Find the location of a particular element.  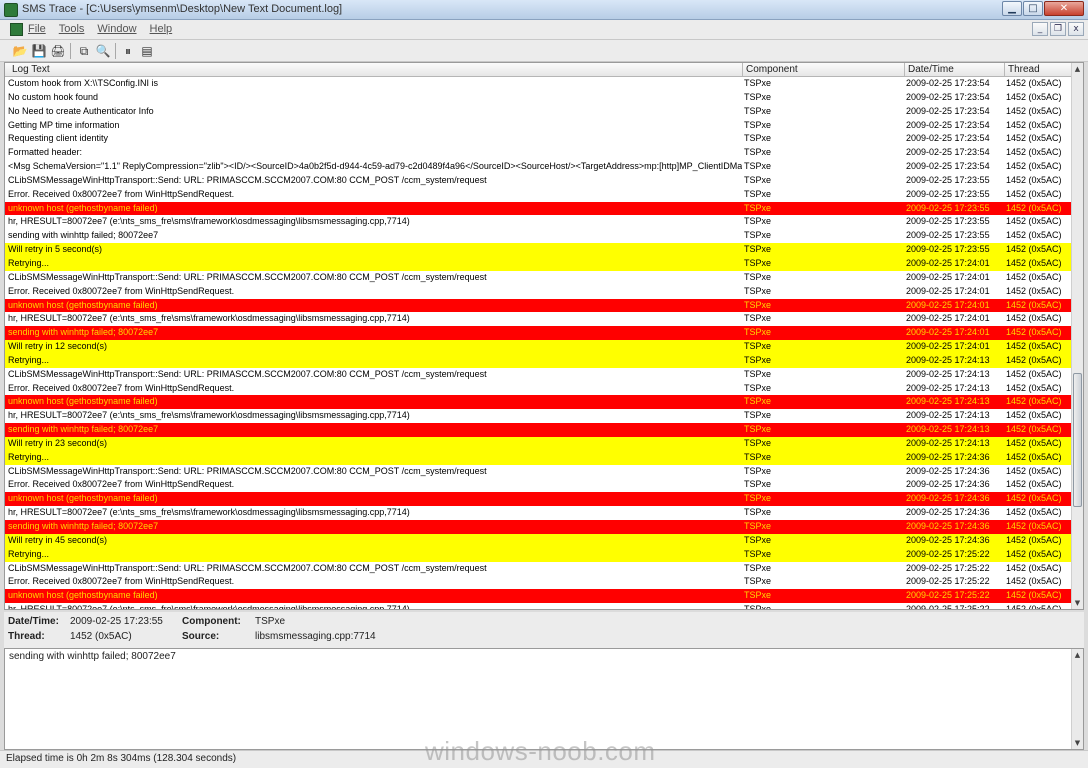

doc-close-button: x is located at coordinates (1076, 29).